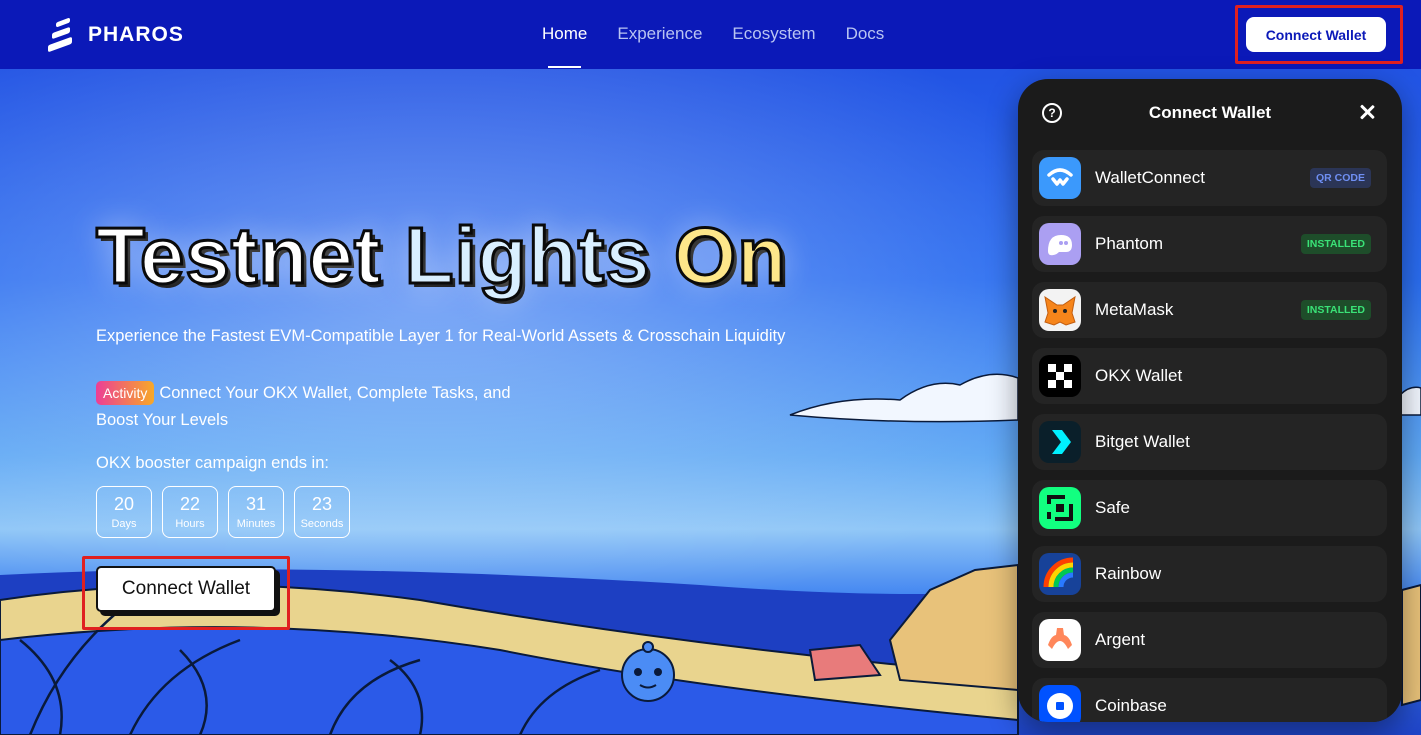  What do you see at coordinates (1209, 376) in the screenshot?
I see `wallet-option-okx: OKX Wallet` at bounding box center [1209, 376].